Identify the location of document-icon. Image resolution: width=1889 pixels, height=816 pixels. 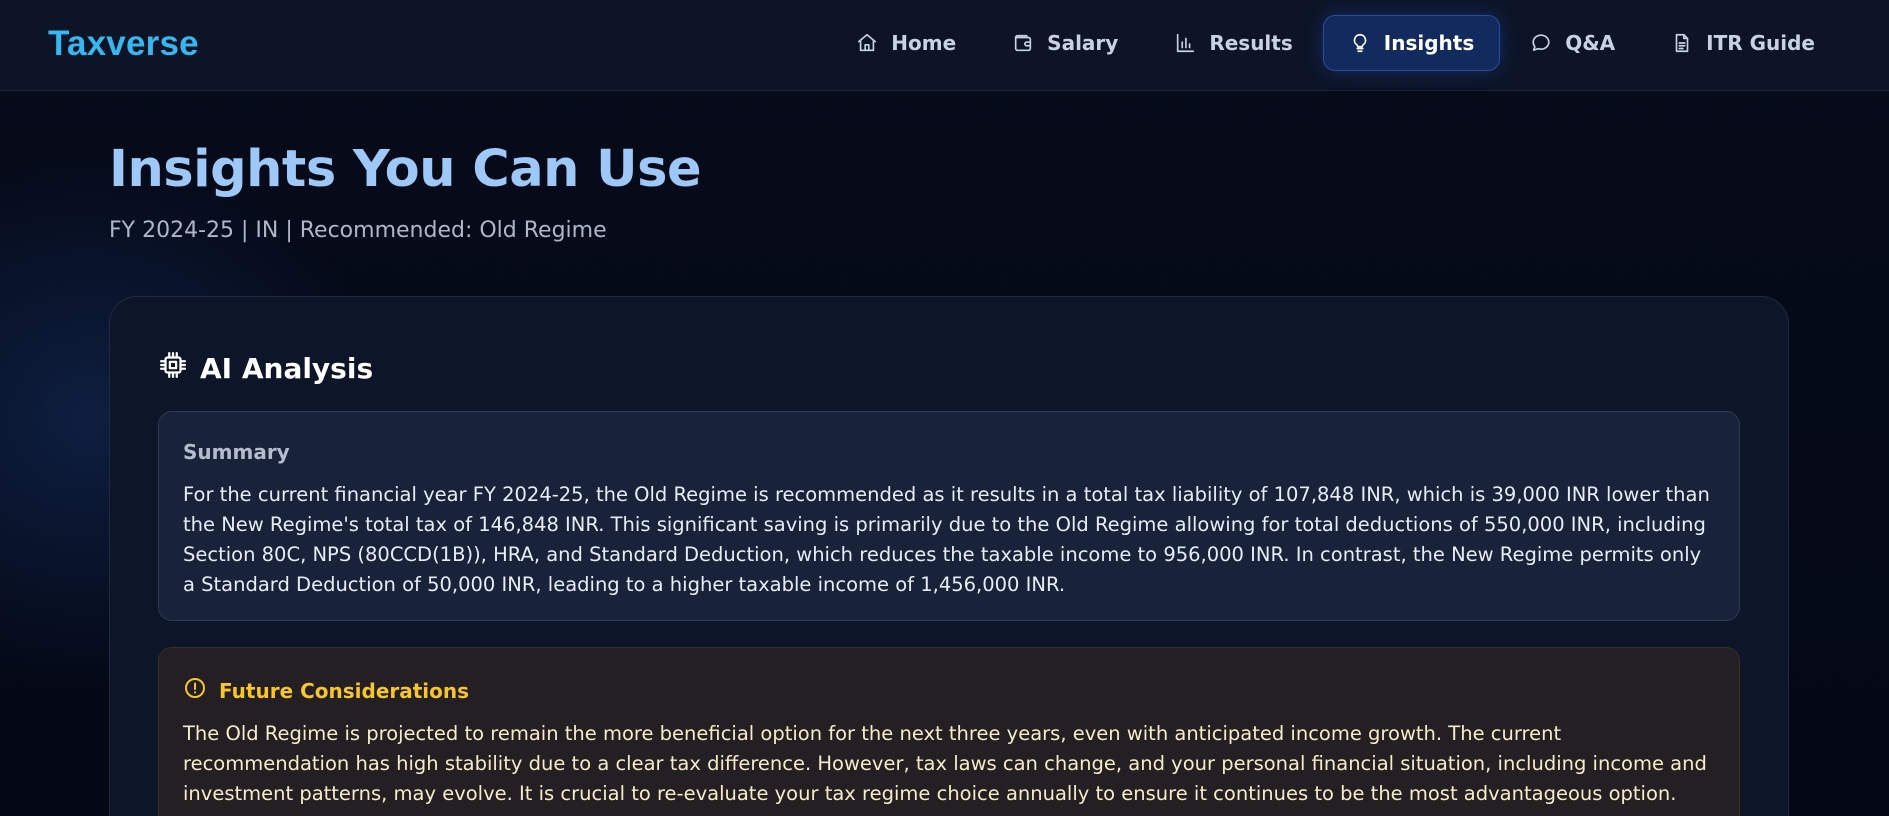
(1682, 43).